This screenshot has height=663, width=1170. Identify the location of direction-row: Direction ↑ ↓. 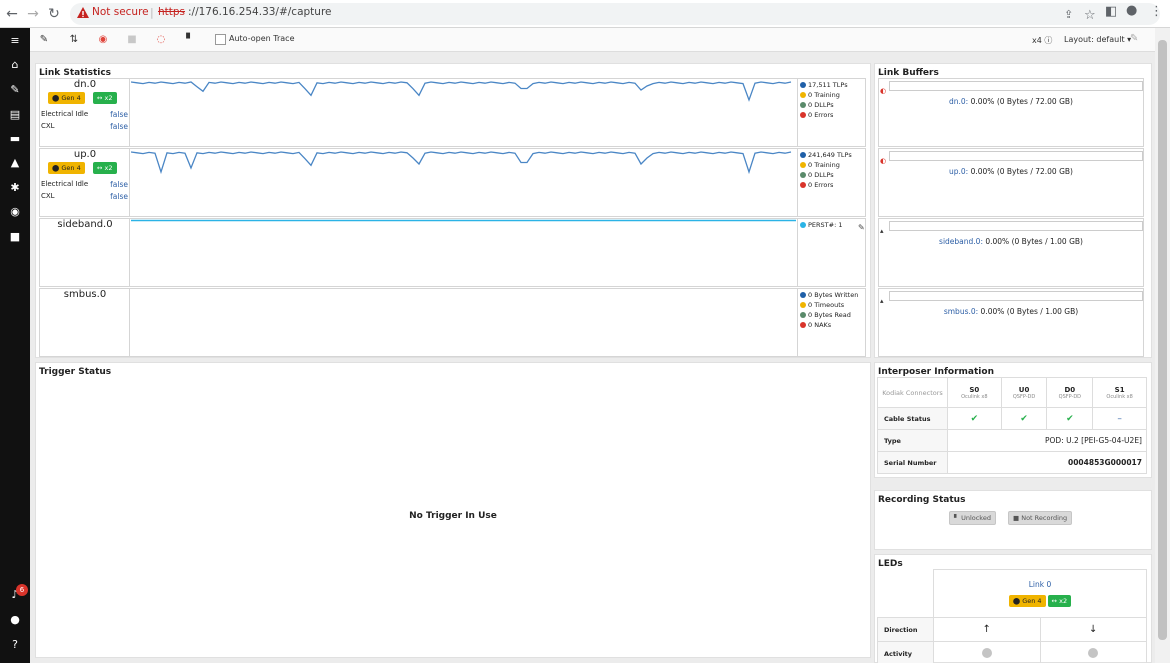
(1012, 629).